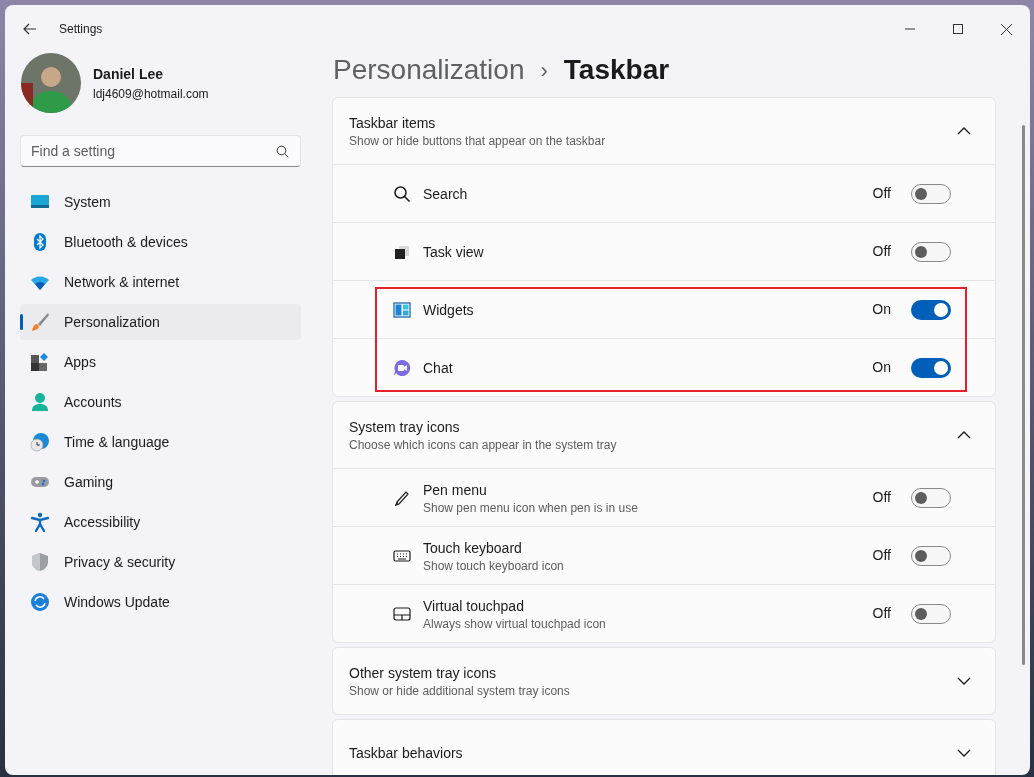 The width and height of the screenshot is (1034, 777). I want to click on page-title: Taskbar, so click(616, 70).